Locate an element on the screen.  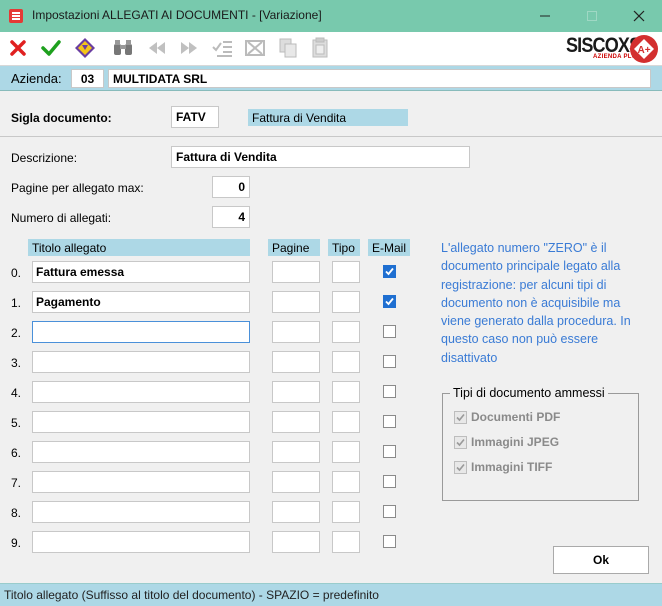
numero-allegati-label: Numero di allegati: is located at coordinates (61, 218).